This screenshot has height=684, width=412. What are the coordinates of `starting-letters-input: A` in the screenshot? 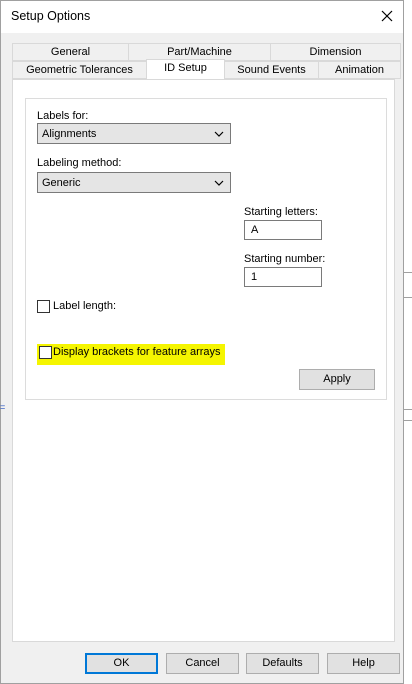 It's located at (283, 230).